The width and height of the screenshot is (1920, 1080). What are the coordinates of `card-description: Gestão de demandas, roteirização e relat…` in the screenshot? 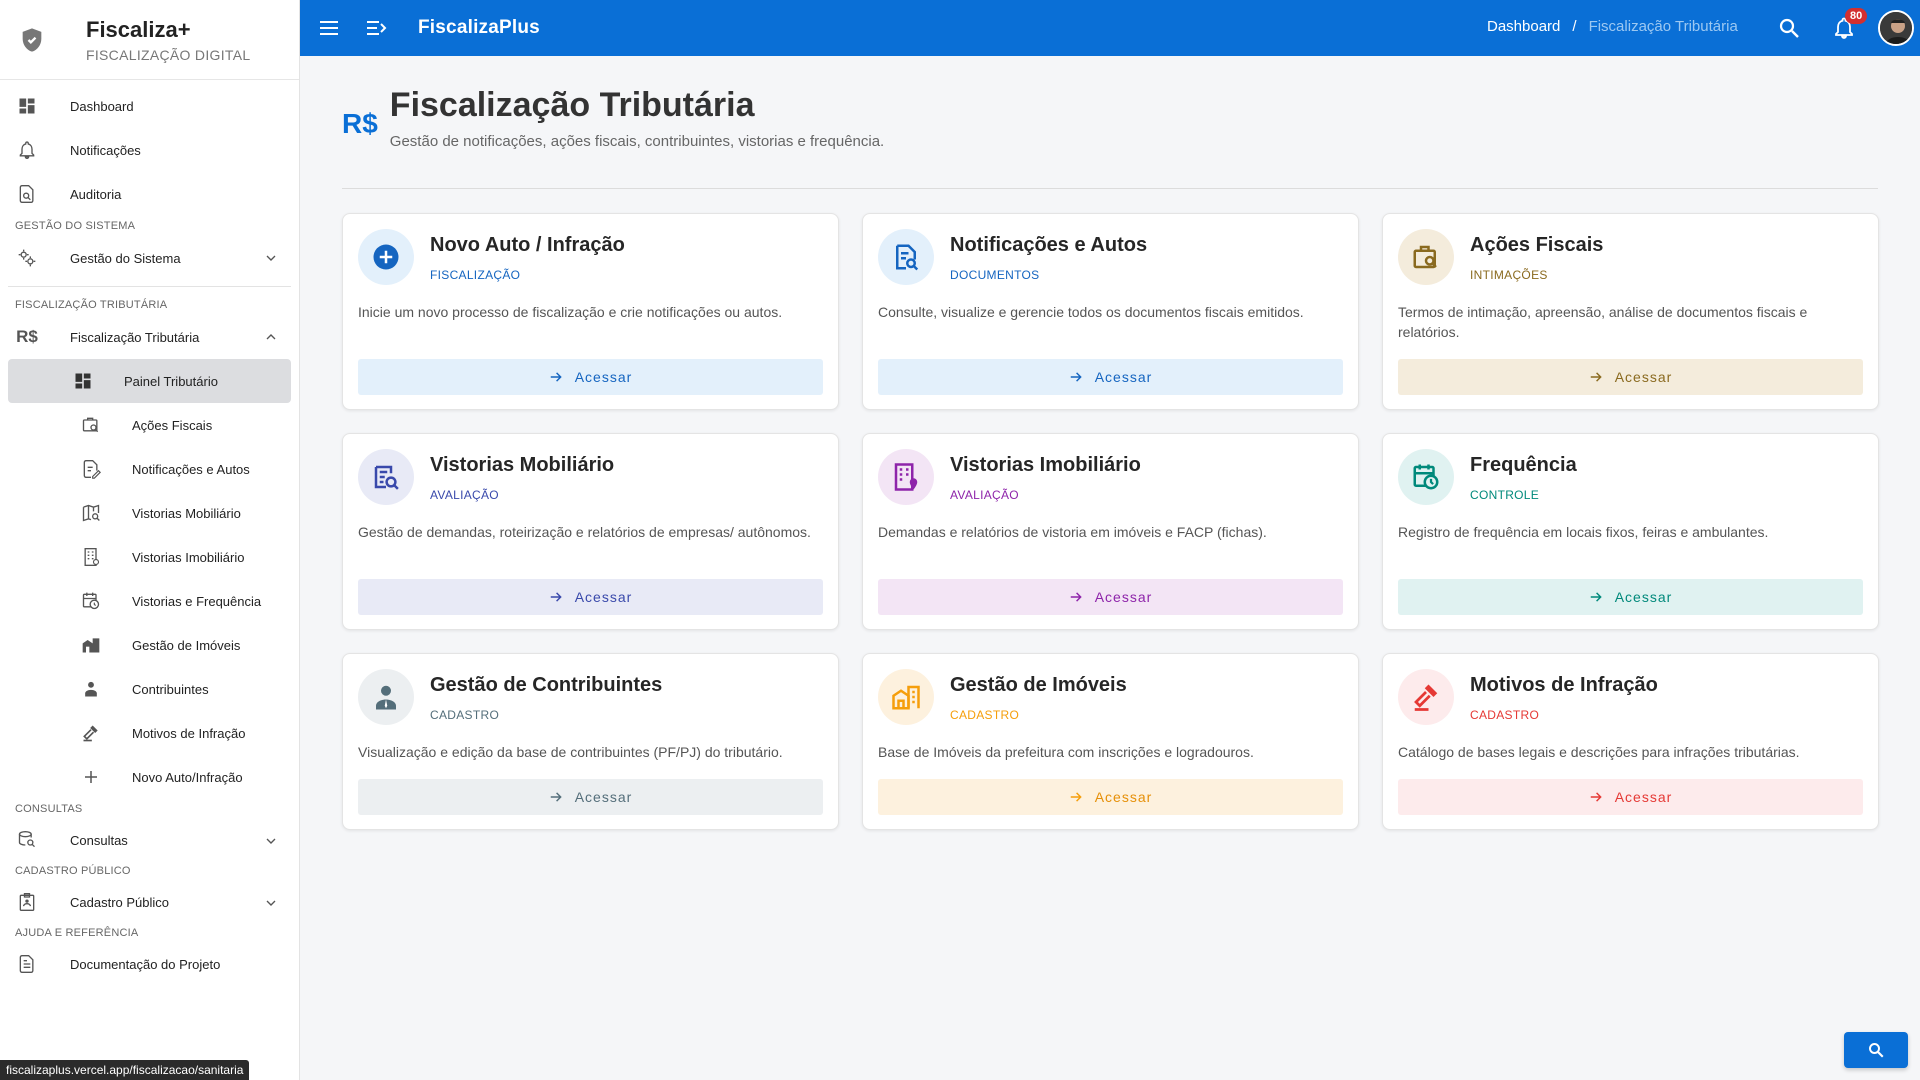 It's located at (584, 532).